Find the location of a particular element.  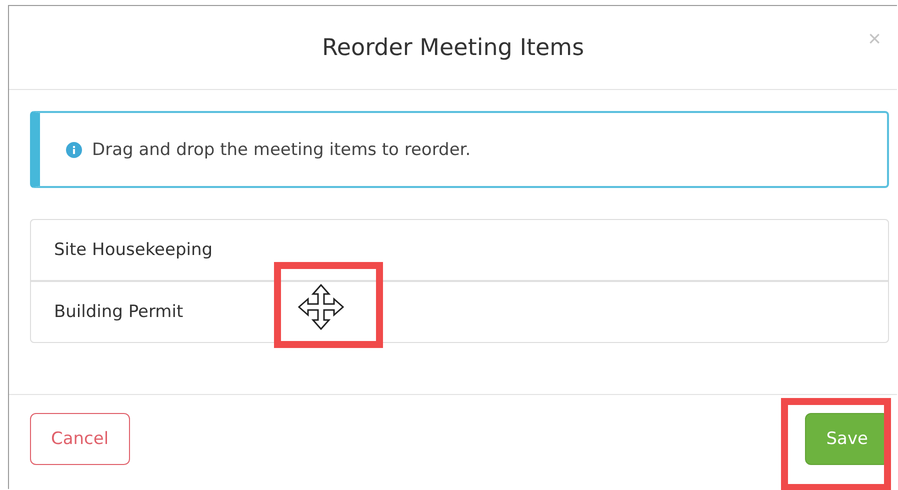

close-button: × is located at coordinates (874, 39).